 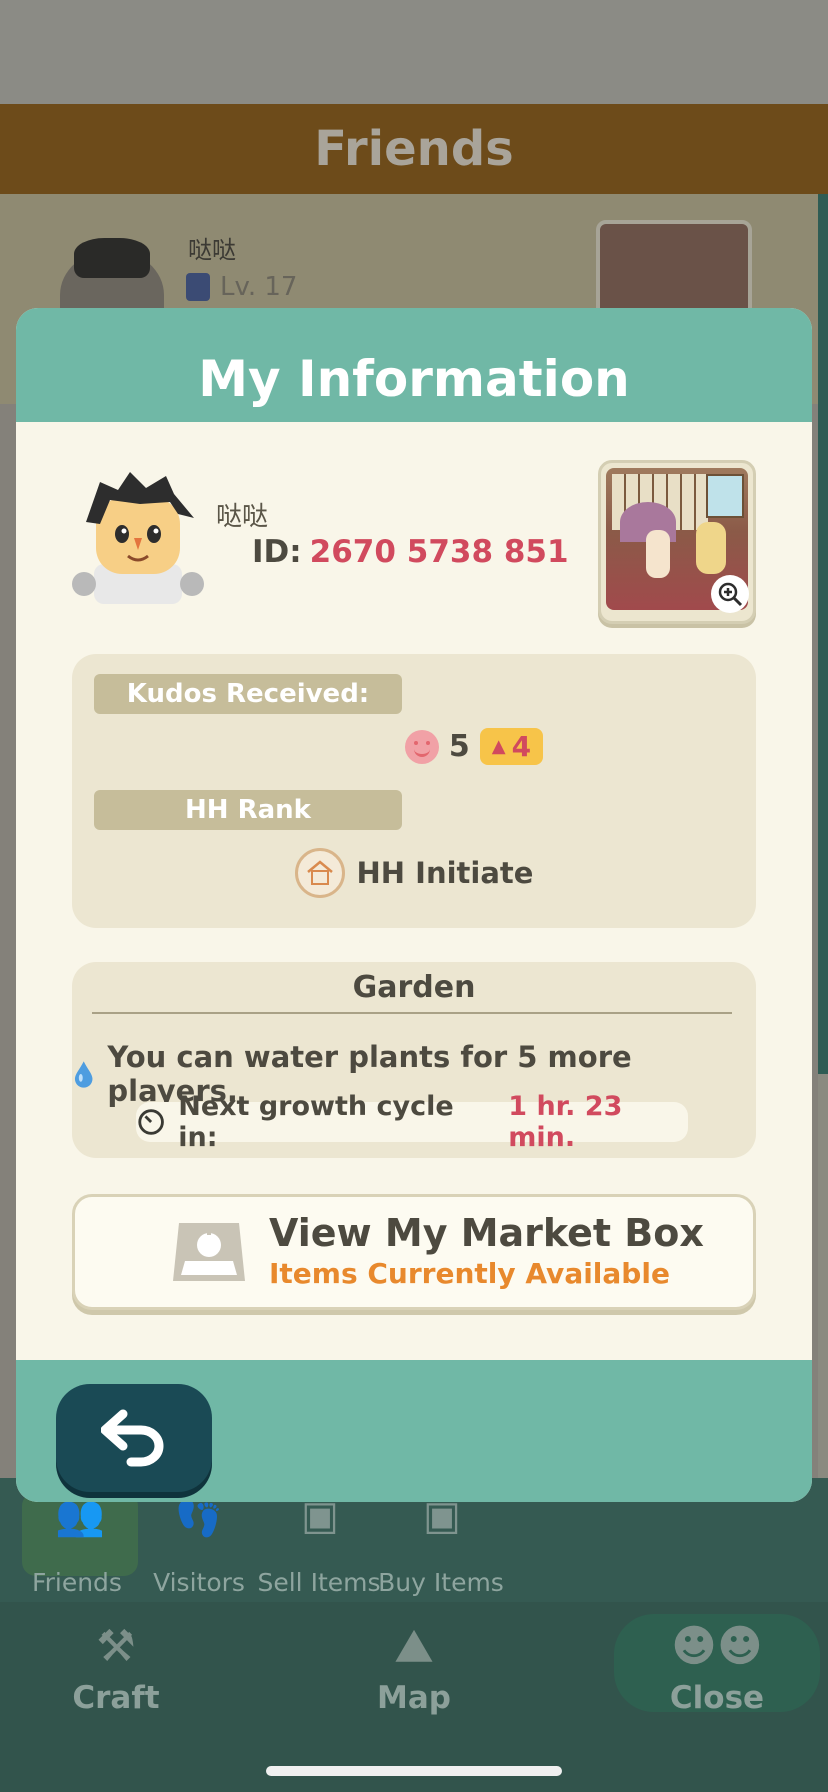 What do you see at coordinates (521, 746) in the screenshot?
I see `kudos-badge-value: 4` at bounding box center [521, 746].